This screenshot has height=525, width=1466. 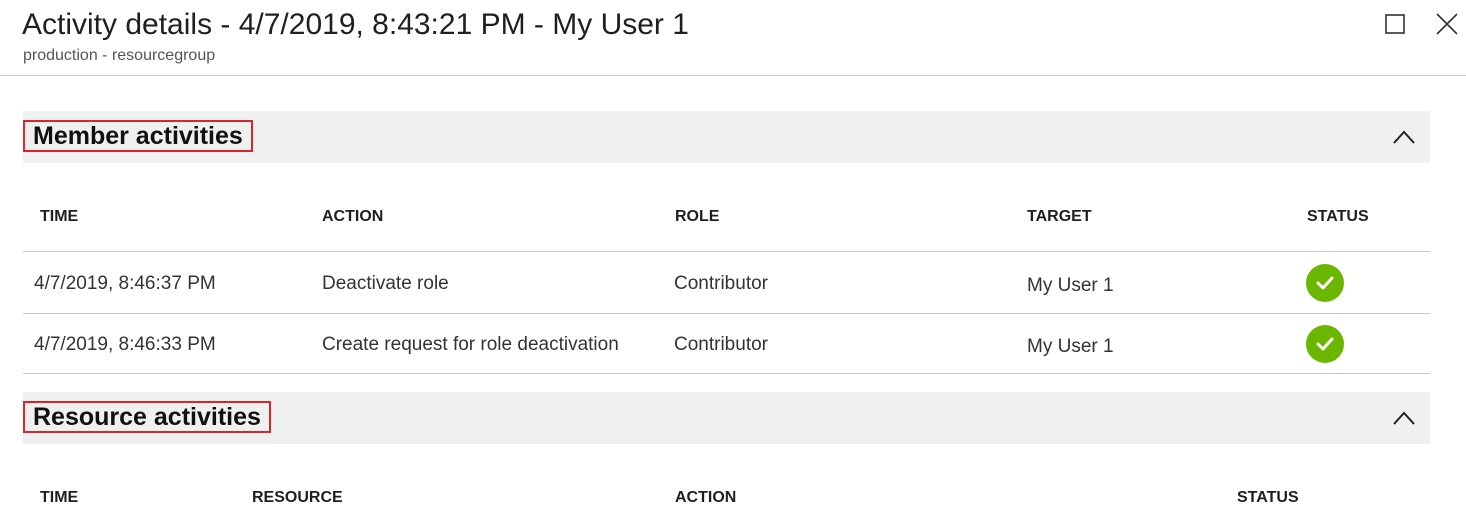 I want to click on resource-activities-collapse-button, so click(x=1404, y=418).